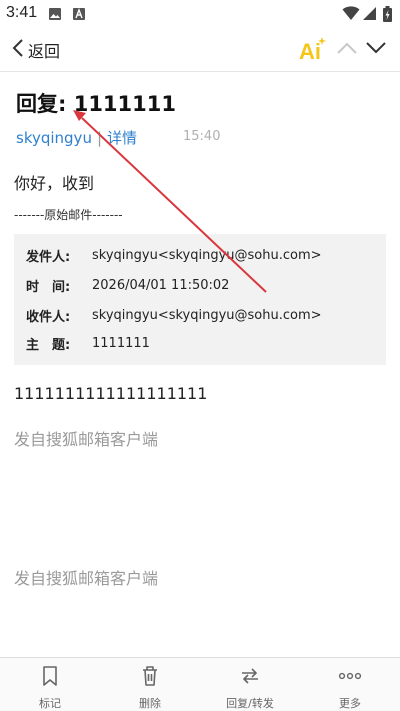  What do you see at coordinates (44, 51) in the screenshot?
I see `back-label: 返回` at bounding box center [44, 51].